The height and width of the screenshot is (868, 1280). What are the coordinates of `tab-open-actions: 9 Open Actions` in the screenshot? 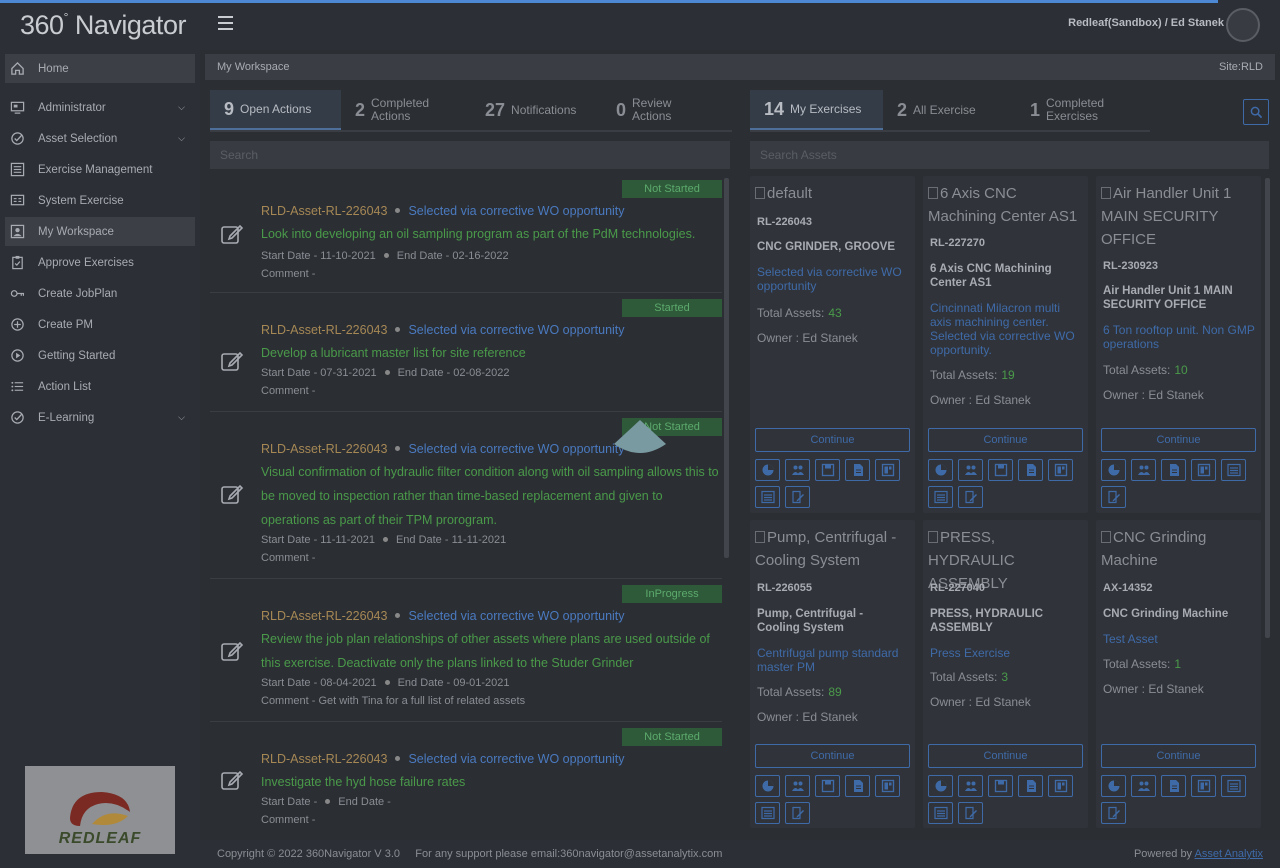 It's located at (275, 110).